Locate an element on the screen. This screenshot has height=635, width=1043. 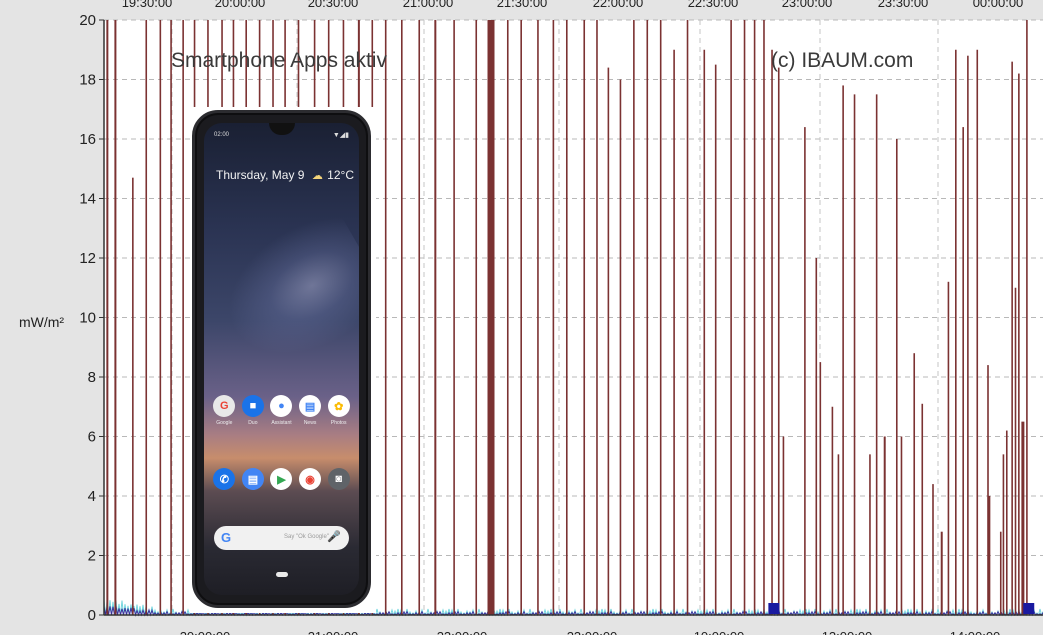
app-icon: ✆ is located at coordinates (224, 479).